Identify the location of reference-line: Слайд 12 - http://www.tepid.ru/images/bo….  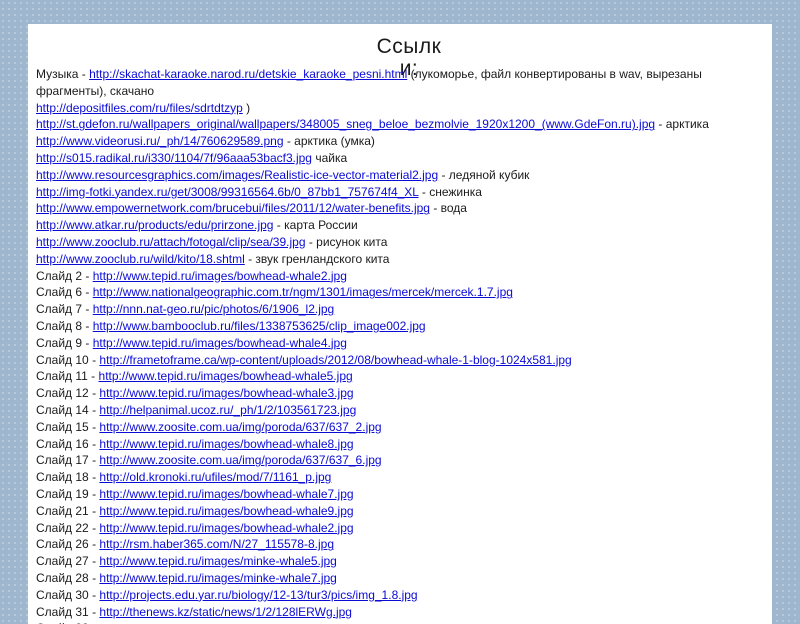
(401, 393).